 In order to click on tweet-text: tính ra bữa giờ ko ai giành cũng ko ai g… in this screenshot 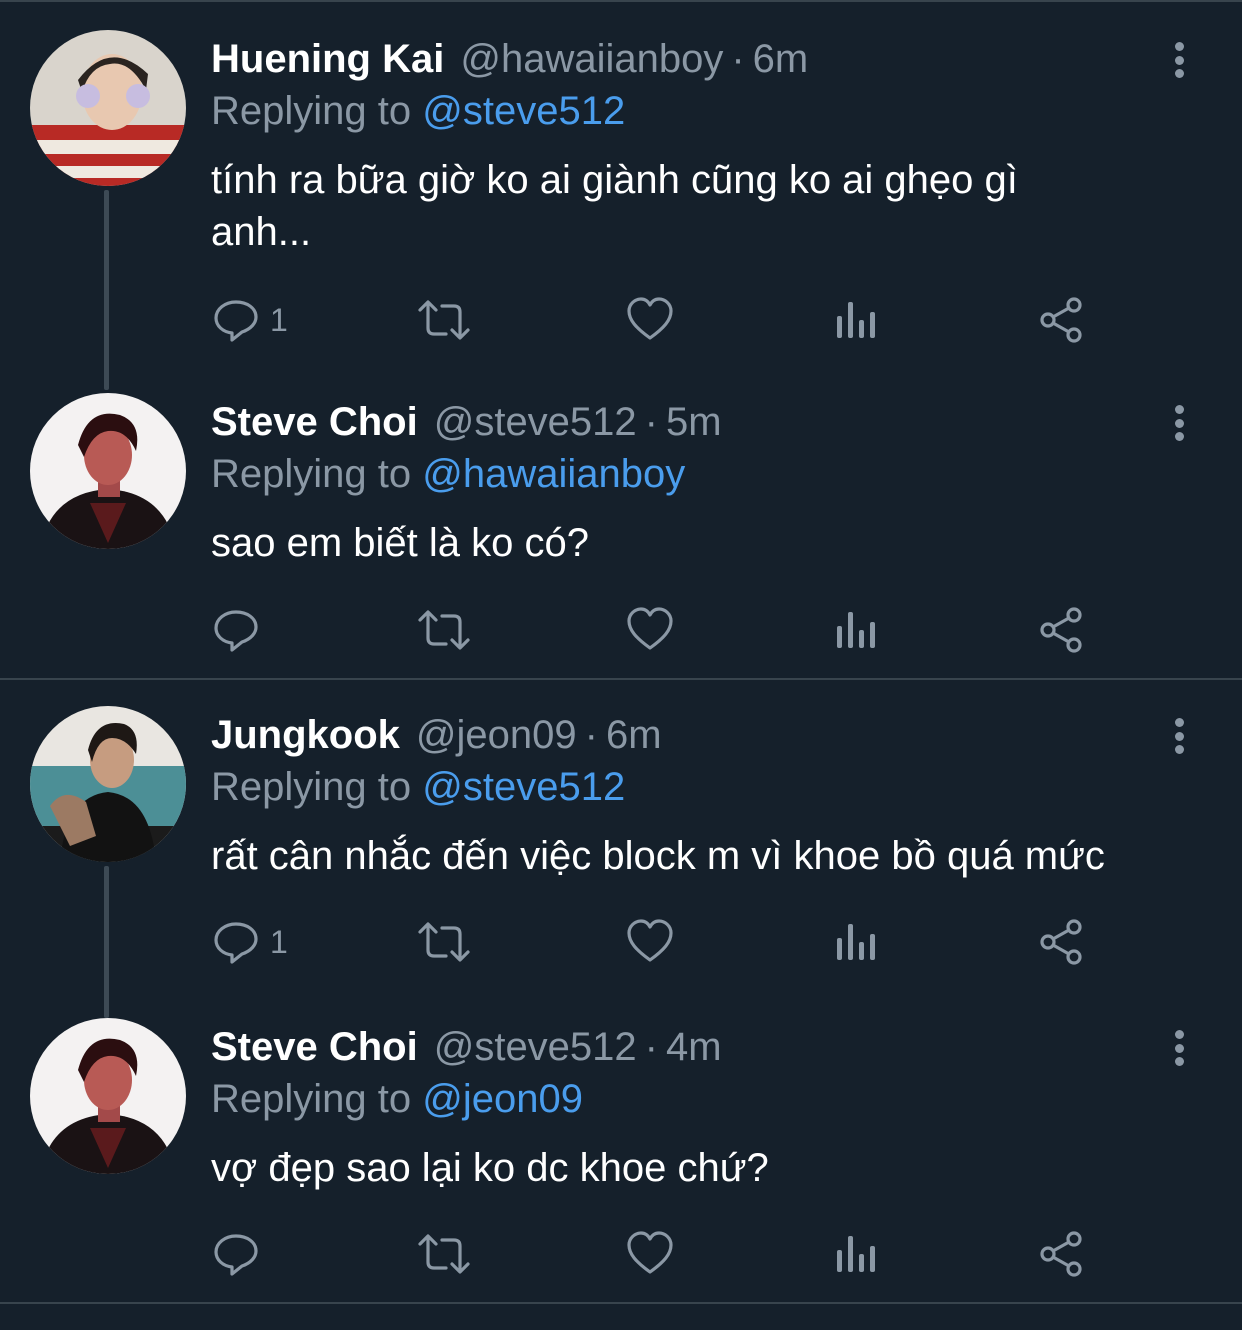, I will do `click(716, 206)`.